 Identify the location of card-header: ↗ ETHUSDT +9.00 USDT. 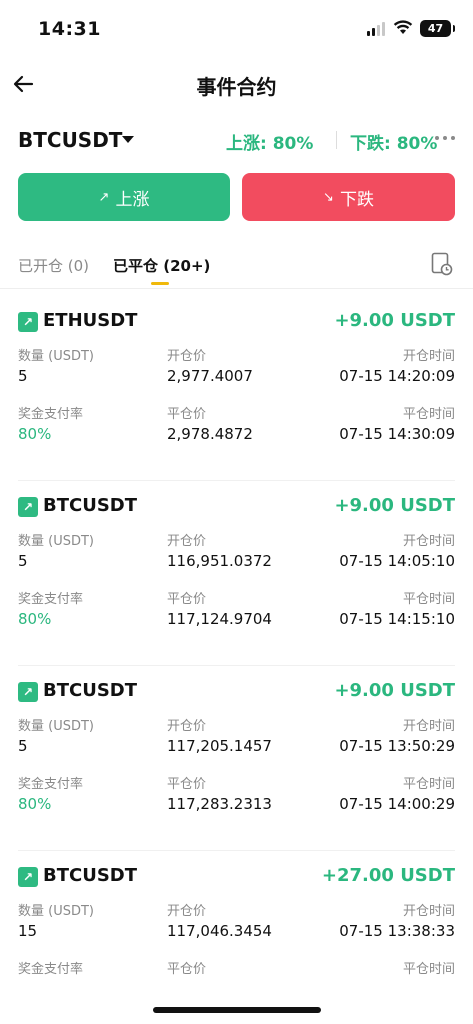
(236, 323).